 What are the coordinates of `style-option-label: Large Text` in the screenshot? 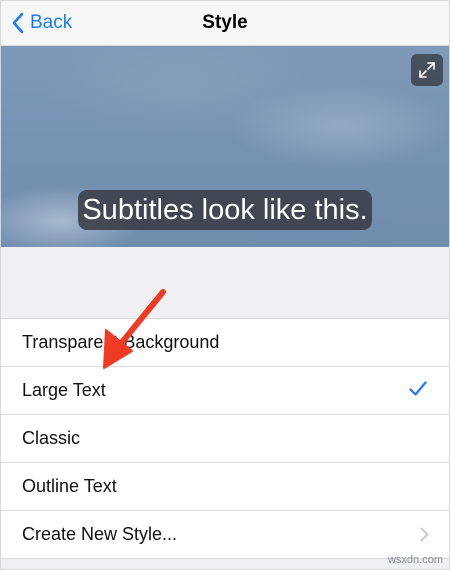 It's located at (64, 390).